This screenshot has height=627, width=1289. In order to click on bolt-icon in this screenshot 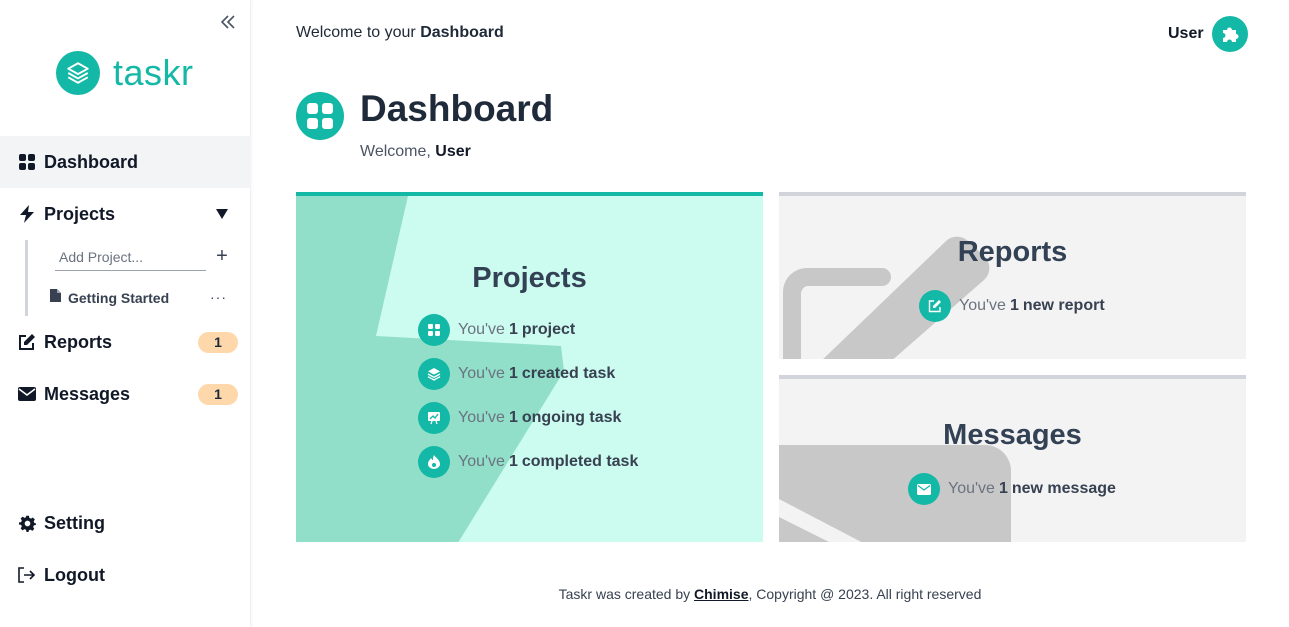, I will do `click(27, 214)`.